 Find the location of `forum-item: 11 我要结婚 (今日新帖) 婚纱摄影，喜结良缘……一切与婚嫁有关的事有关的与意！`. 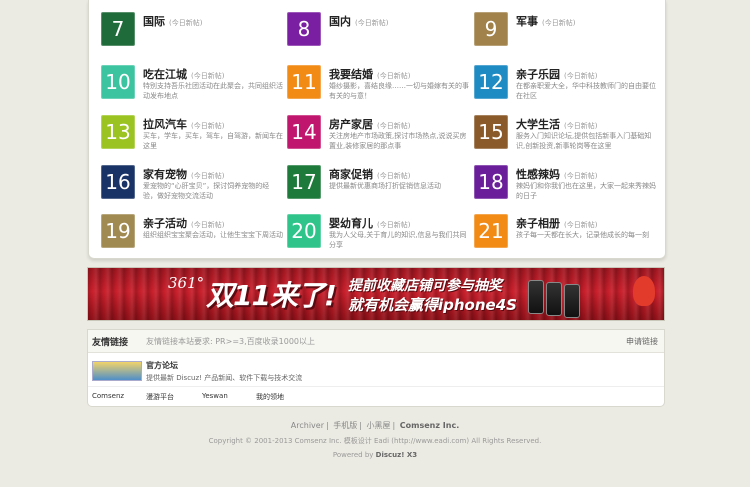

forum-item: 11 我要结婚 (今日新帖) 婚纱摄影，喜结良缘……一切与婚嫁有关的事有关的与意！ is located at coordinates (378, 85).